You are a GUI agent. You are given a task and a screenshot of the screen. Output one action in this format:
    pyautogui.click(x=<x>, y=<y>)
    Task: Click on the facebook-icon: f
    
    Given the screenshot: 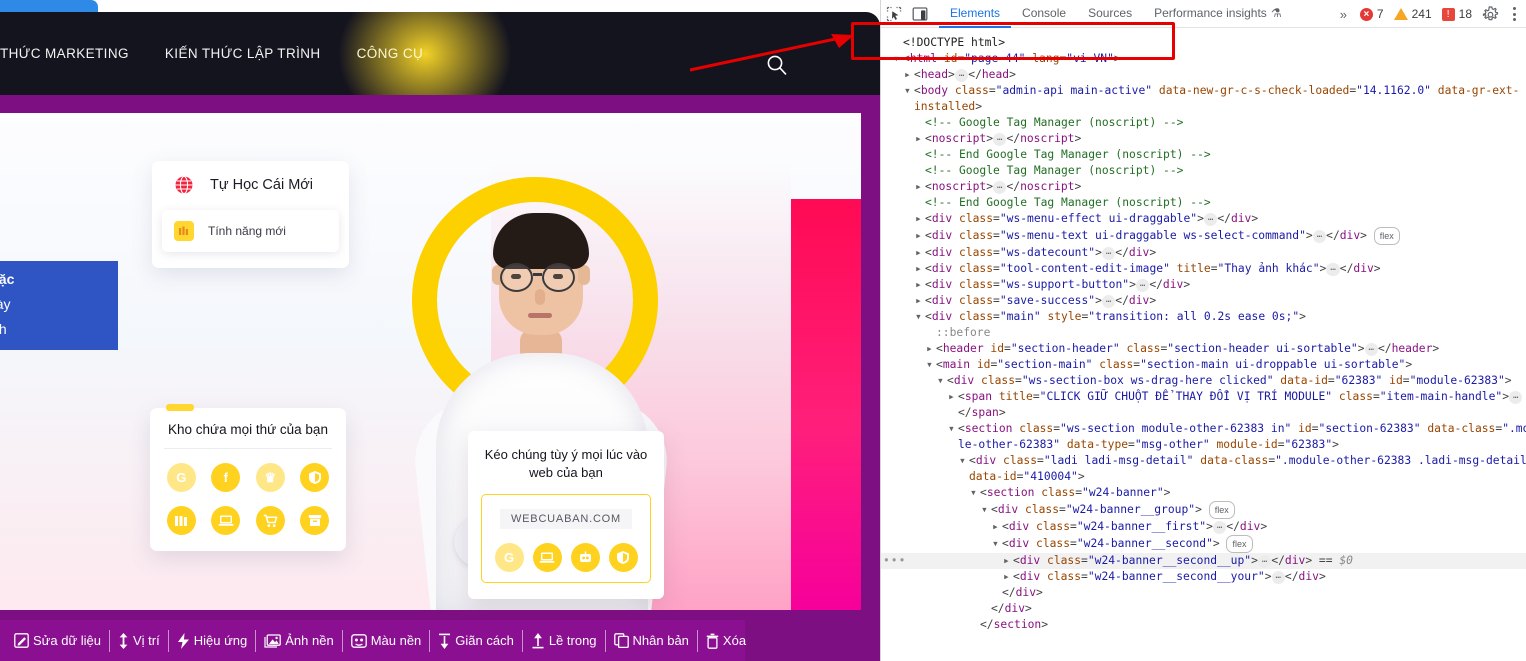 What is the action you would take?
    pyautogui.click(x=226, y=477)
    